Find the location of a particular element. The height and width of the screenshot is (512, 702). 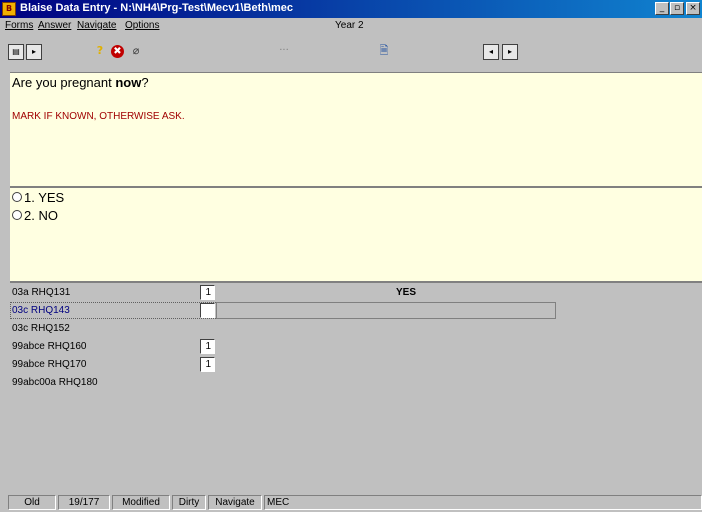

question-text: Are you pregnant now? is located at coordinates (80, 82).